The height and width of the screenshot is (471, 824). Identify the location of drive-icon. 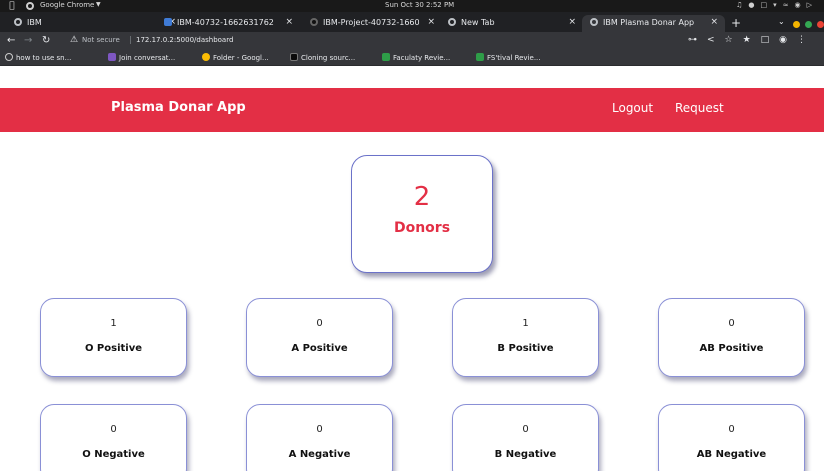
(206, 57).